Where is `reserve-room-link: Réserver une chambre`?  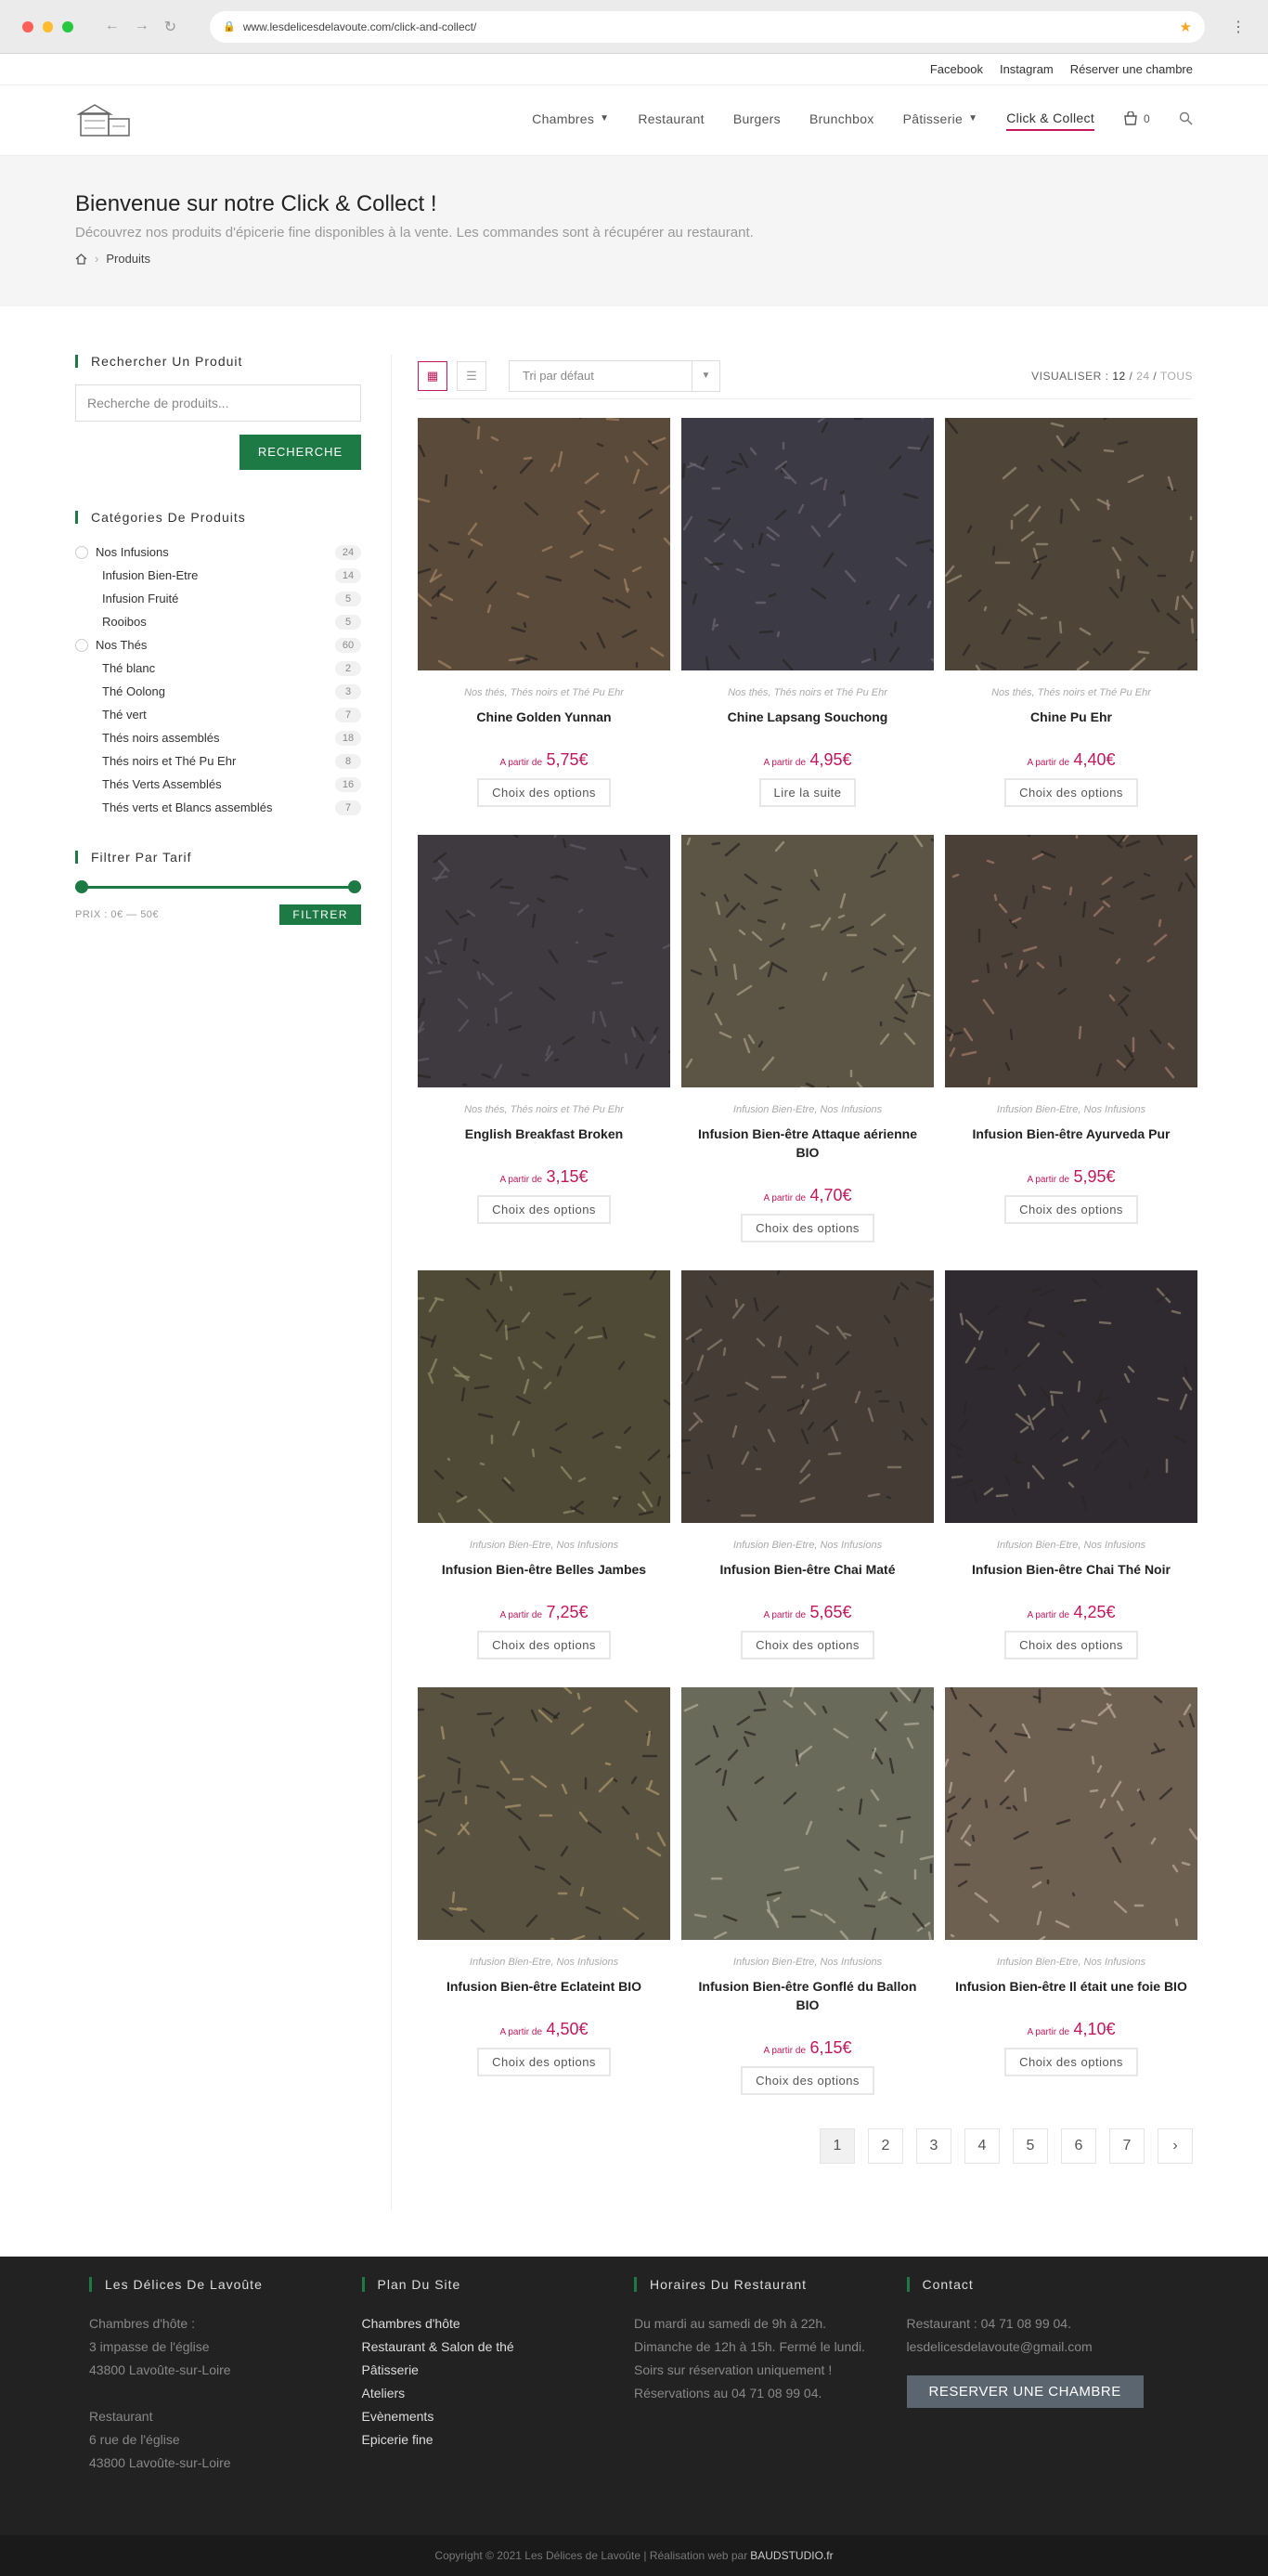
reserve-room-link: Réserver une chambre is located at coordinates (1131, 69).